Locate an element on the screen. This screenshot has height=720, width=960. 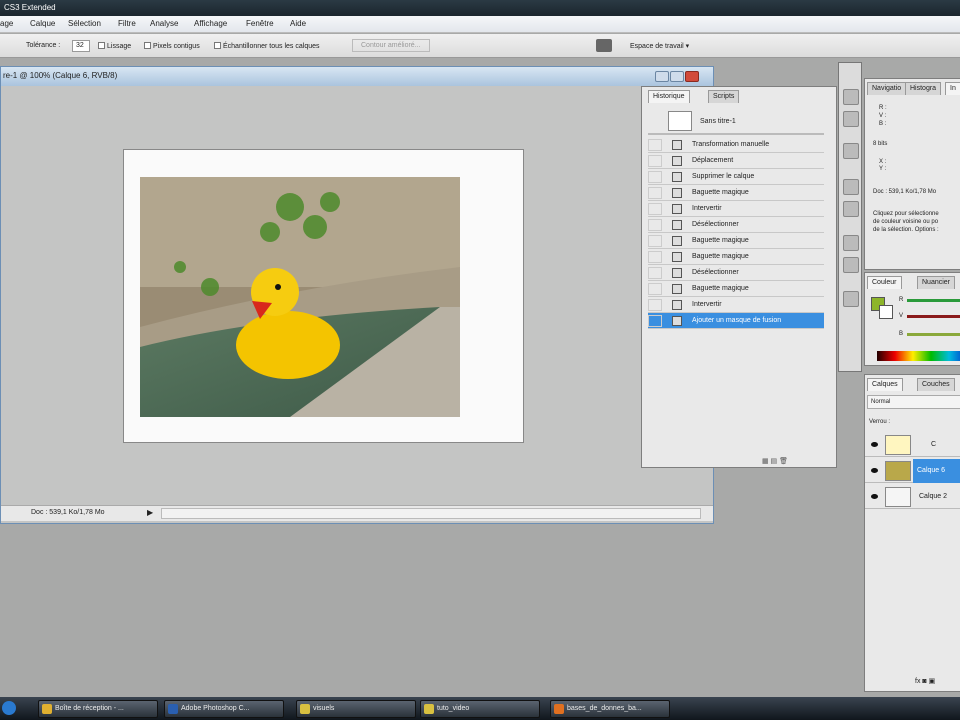
color-label-b: B is located at coordinates (901, 334).